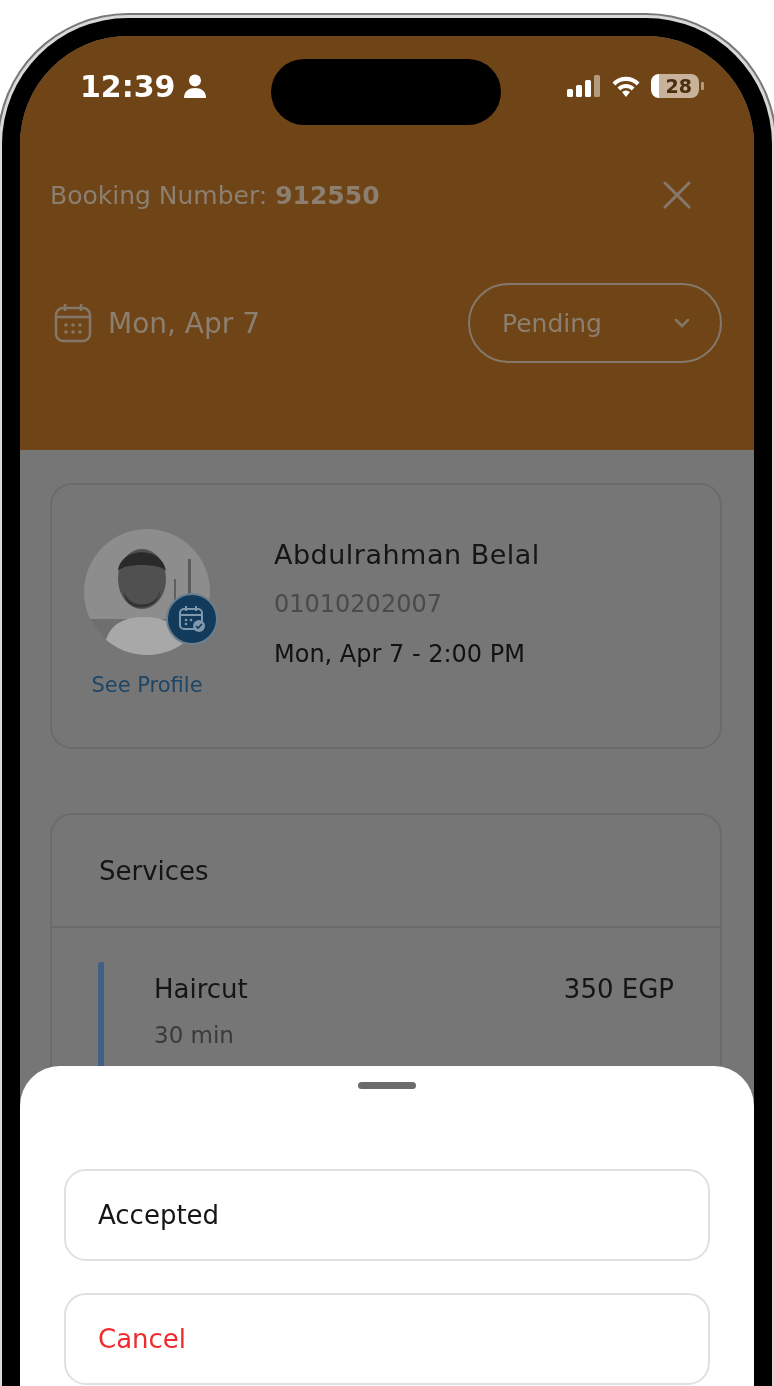  What do you see at coordinates (400, 654) in the screenshot?
I see `appointment-time: Mon, Apr 7 - 2:00 PM` at bounding box center [400, 654].